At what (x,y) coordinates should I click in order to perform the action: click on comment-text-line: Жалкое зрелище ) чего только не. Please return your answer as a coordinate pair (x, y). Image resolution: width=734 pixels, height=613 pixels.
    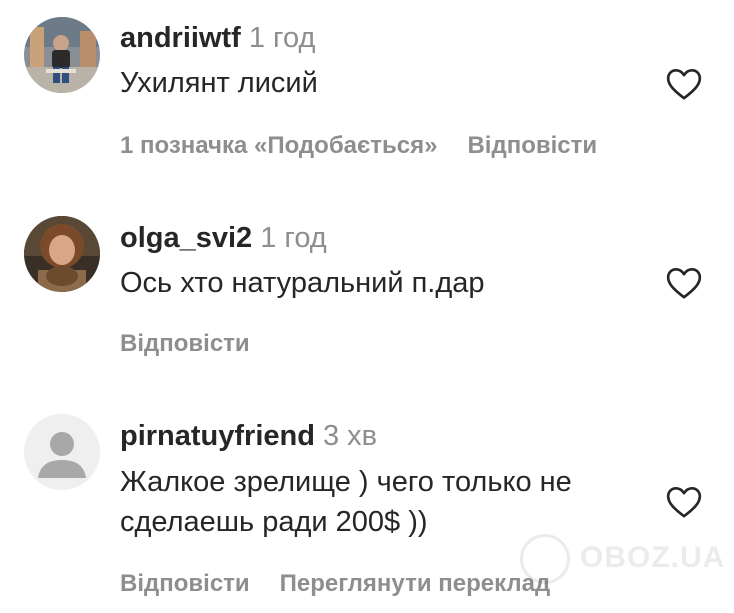
    Looking at the image, I should click on (346, 482).